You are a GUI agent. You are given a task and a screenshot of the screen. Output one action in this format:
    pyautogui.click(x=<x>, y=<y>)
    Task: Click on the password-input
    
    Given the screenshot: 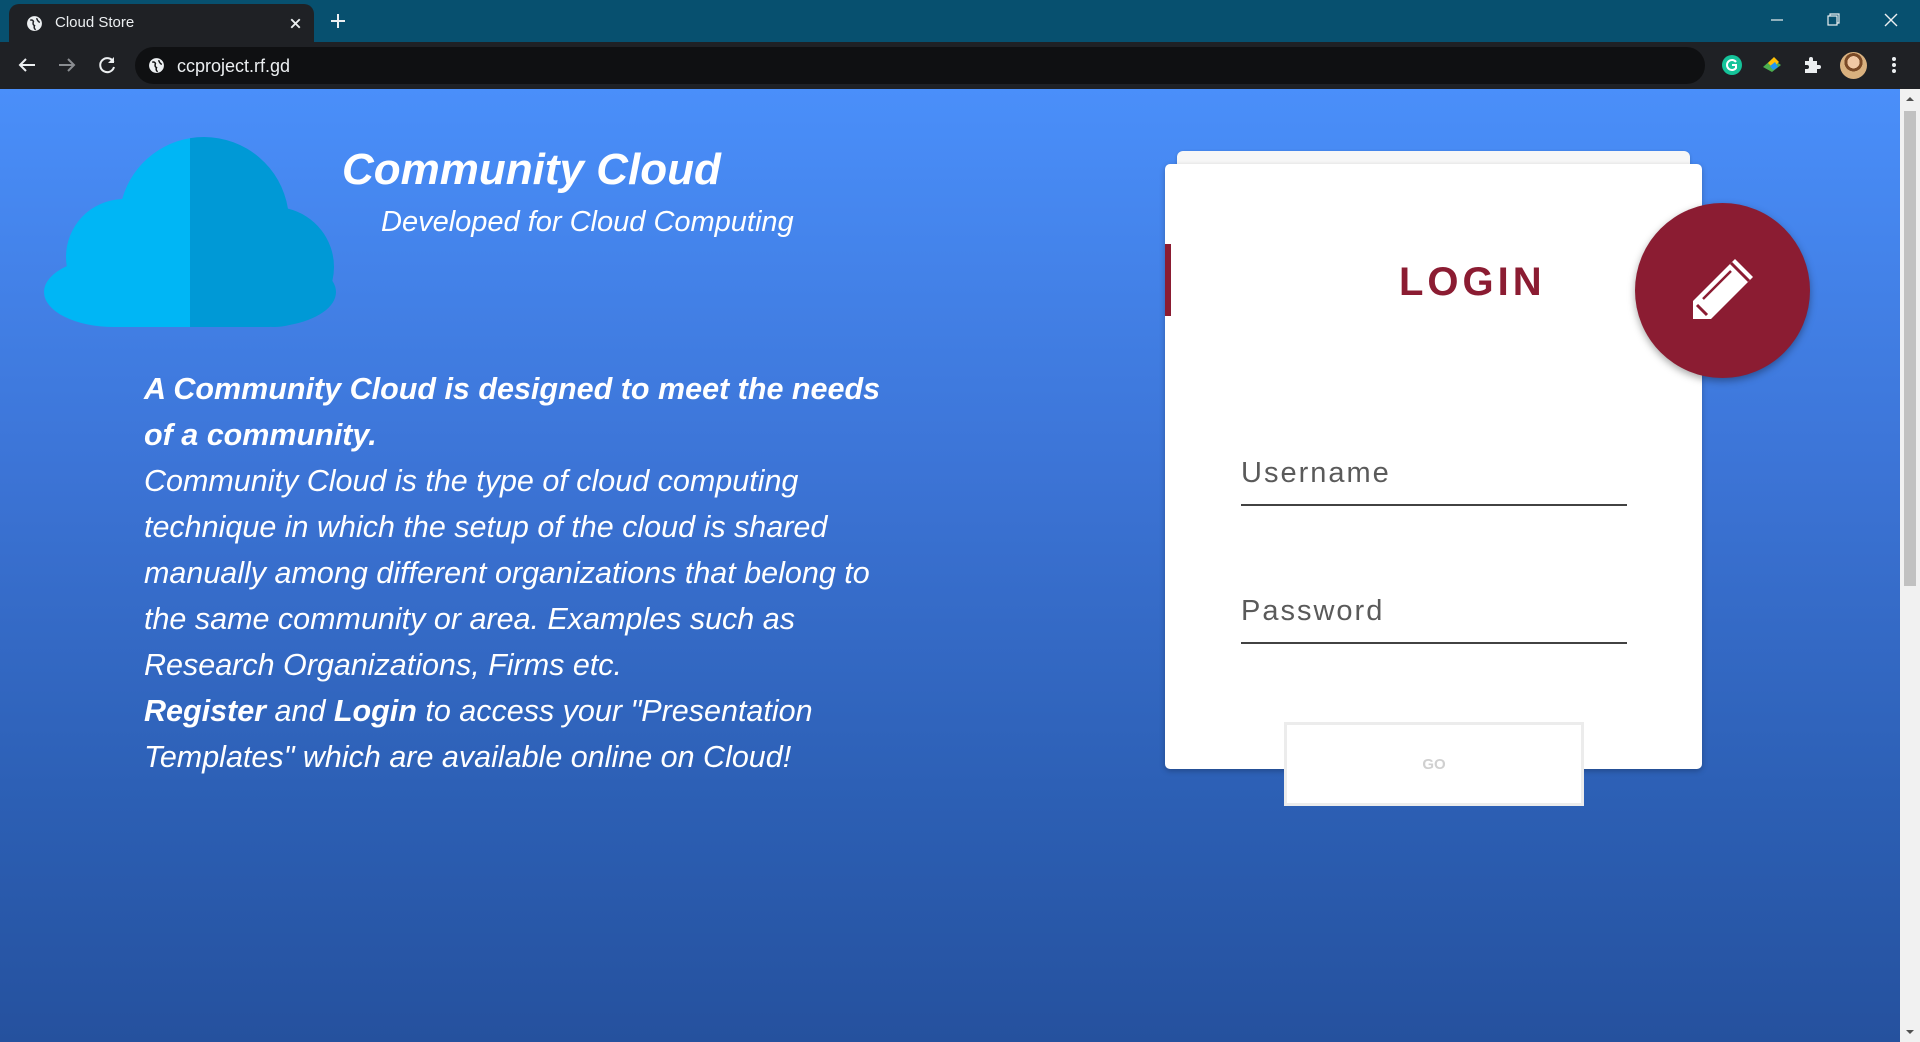 What is the action you would take?
    pyautogui.click(x=1434, y=615)
    